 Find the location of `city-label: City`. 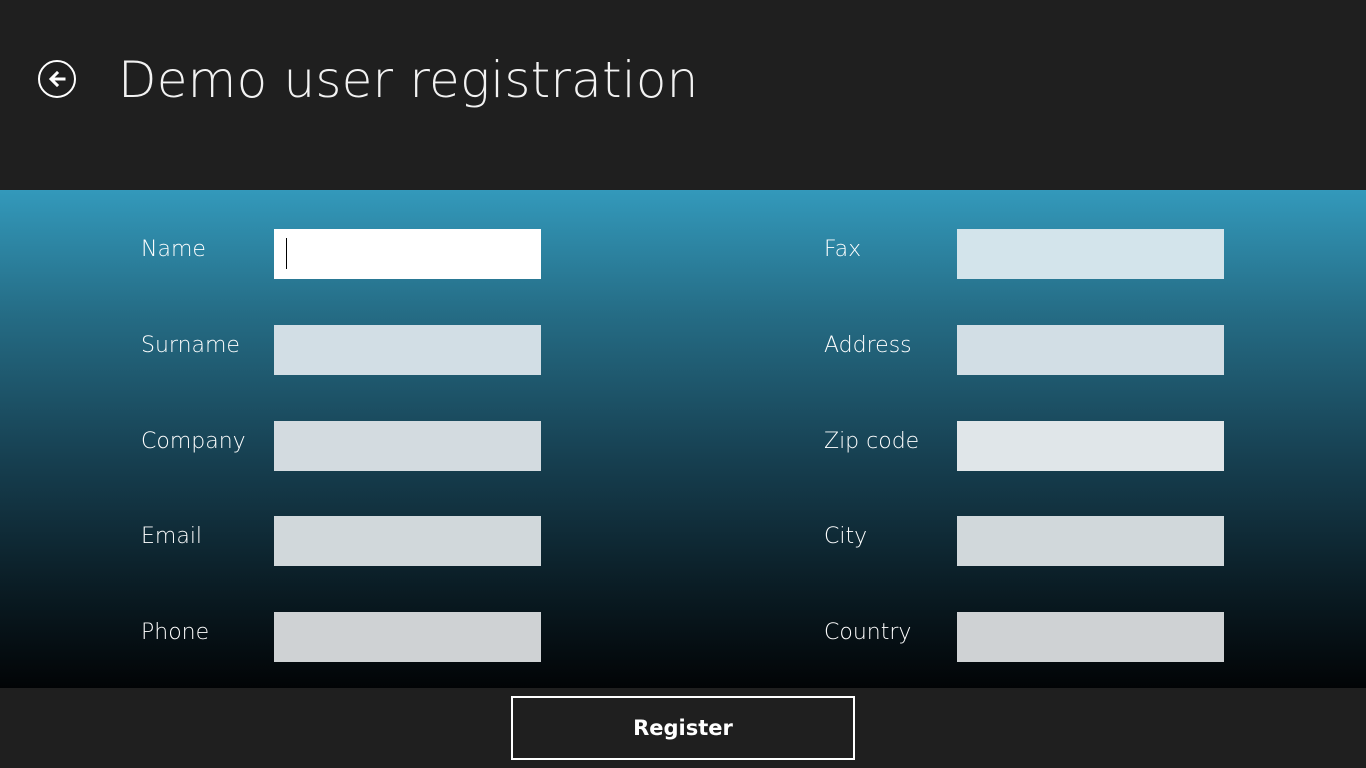

city-label: City is located at coordinates (846, 536).